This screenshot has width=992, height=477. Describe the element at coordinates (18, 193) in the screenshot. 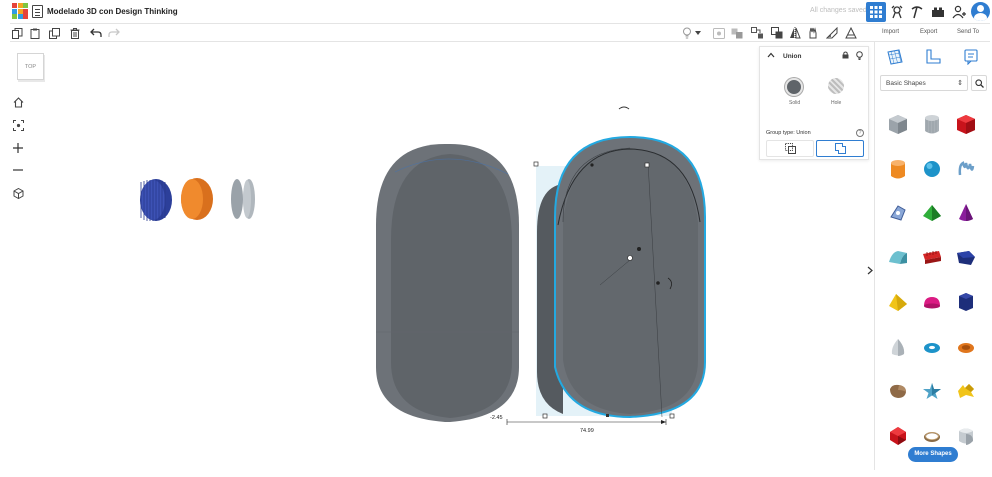

I see `perspective-toggle-button` at that location.